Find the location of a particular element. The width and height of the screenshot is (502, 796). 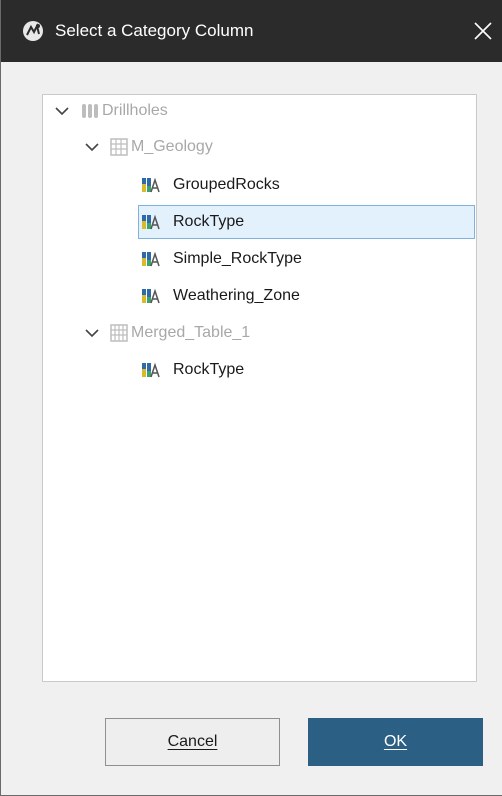

cancel-button: Cancel is located at coordinates (192, 742).